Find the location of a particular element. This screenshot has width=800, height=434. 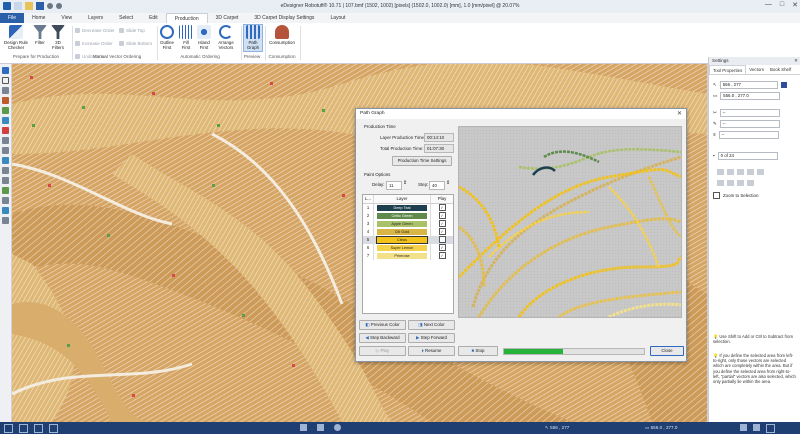

select-mode-5-icon is located at coordinates (760, 172).